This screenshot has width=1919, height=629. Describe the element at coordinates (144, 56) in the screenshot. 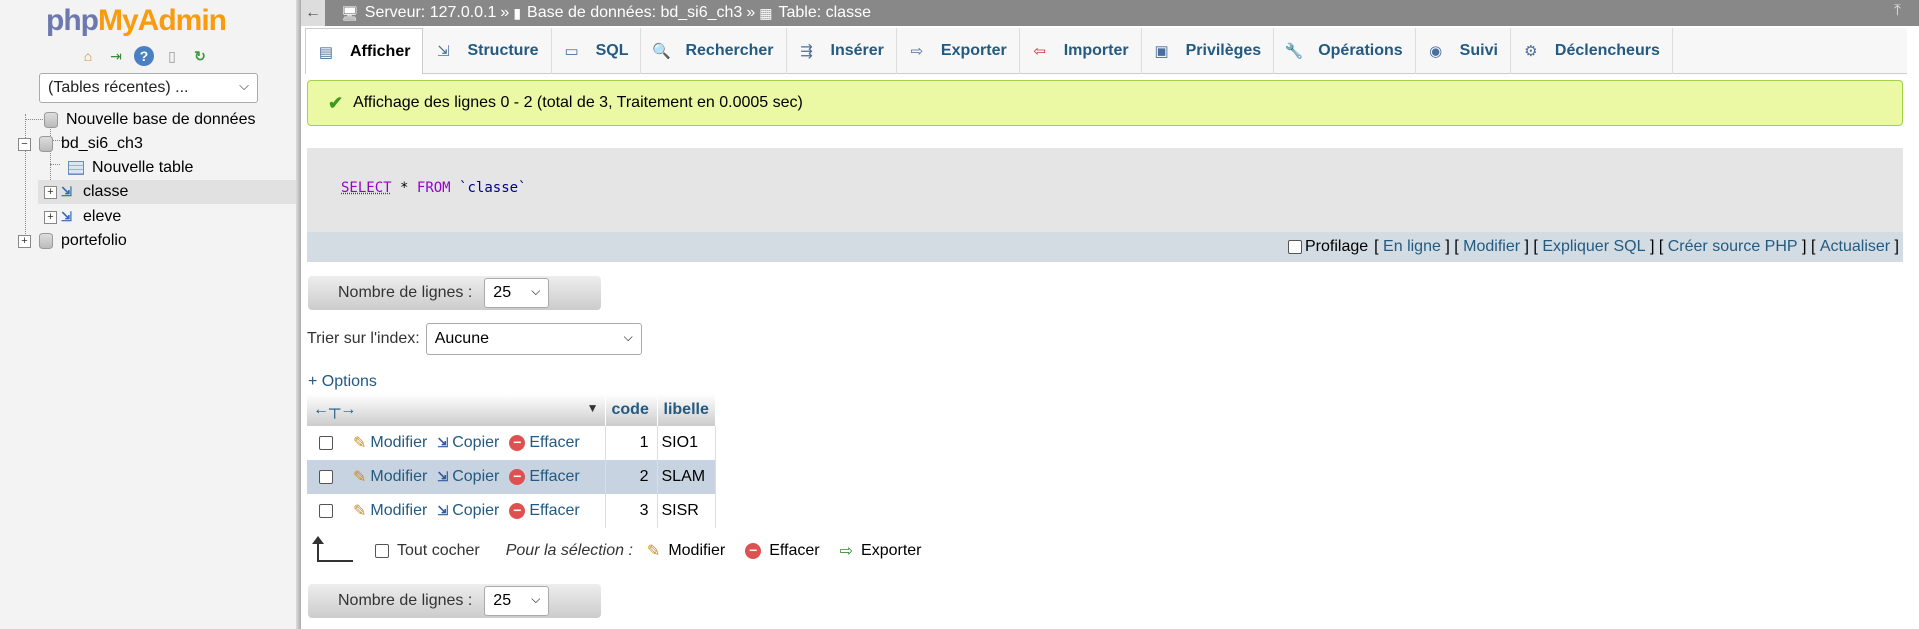

I see `help-icon: ?` at that location.